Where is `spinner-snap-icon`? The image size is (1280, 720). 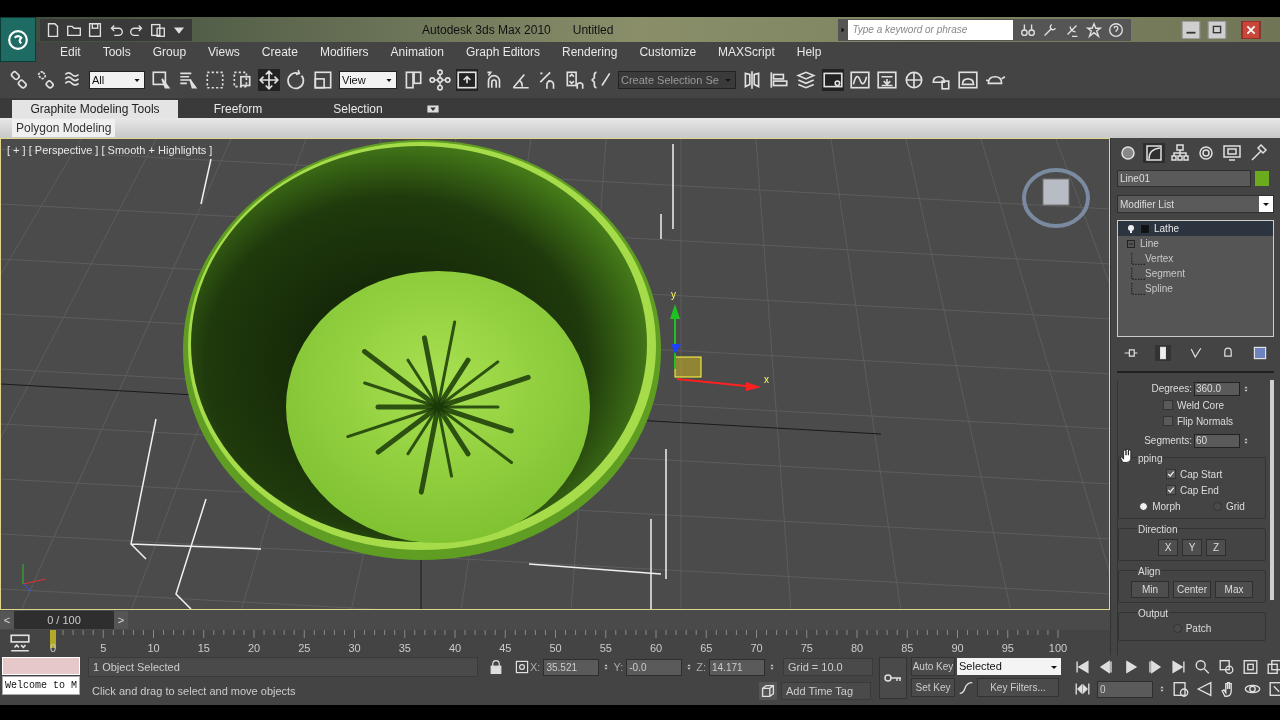
spinner-snap-icon is located at coordinates (575, 80).